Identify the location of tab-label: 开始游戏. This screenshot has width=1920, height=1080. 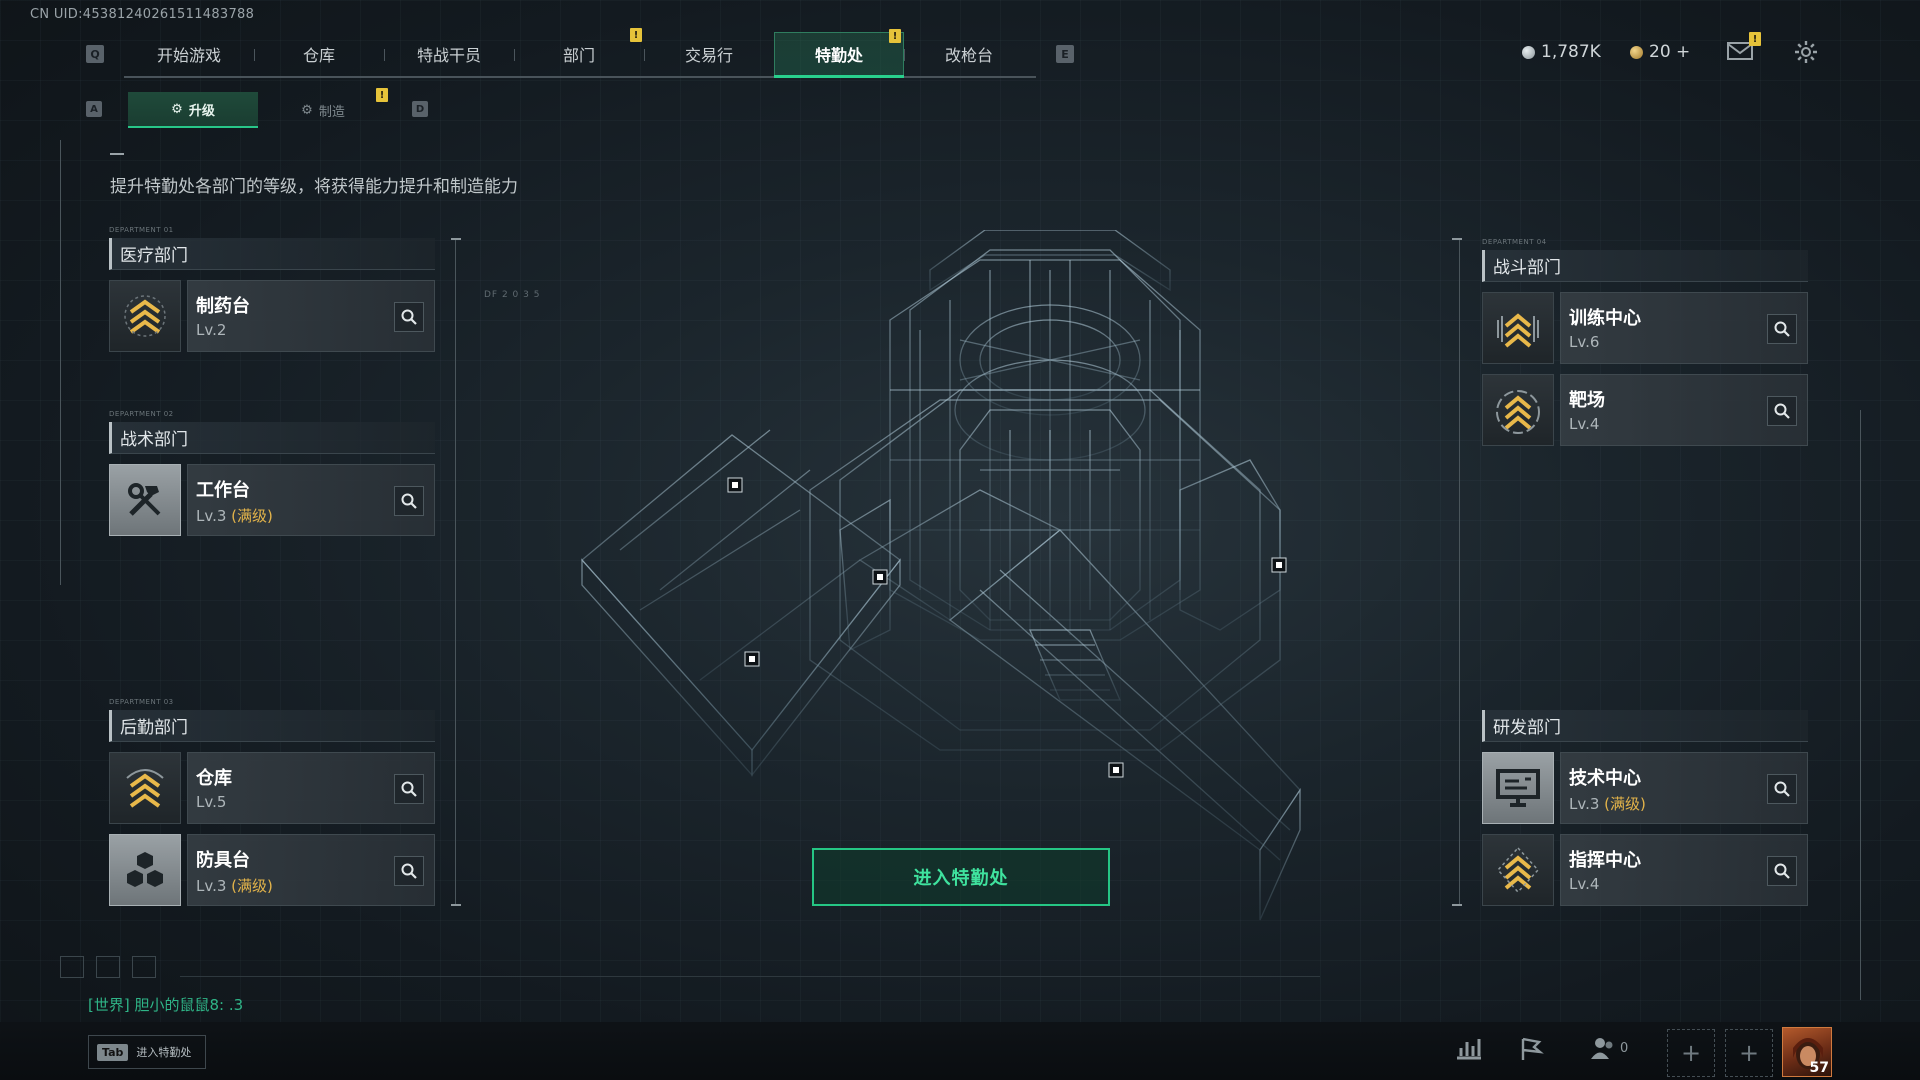
(188, 55).